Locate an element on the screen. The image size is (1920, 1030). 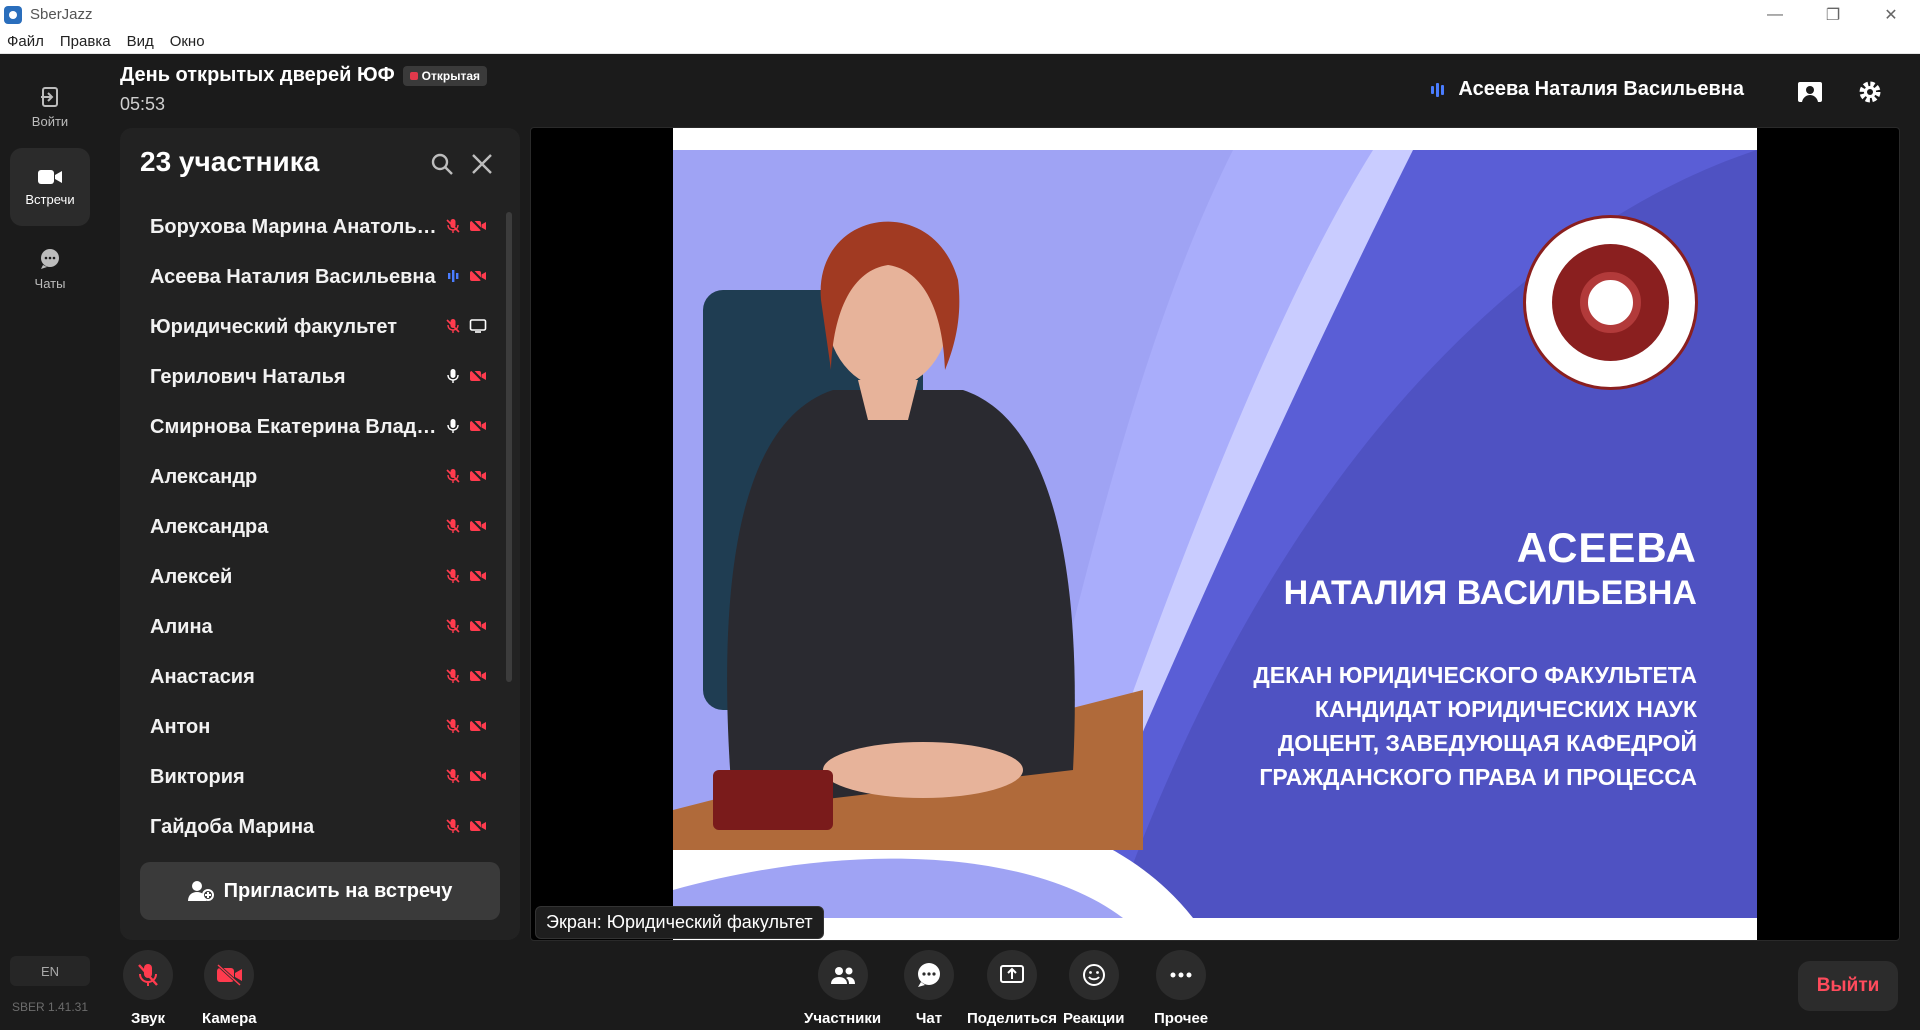
slide-given-names: НАТАЛИЯ ВАСИЛЬЕВНА is located at coordinates (1490, 593).